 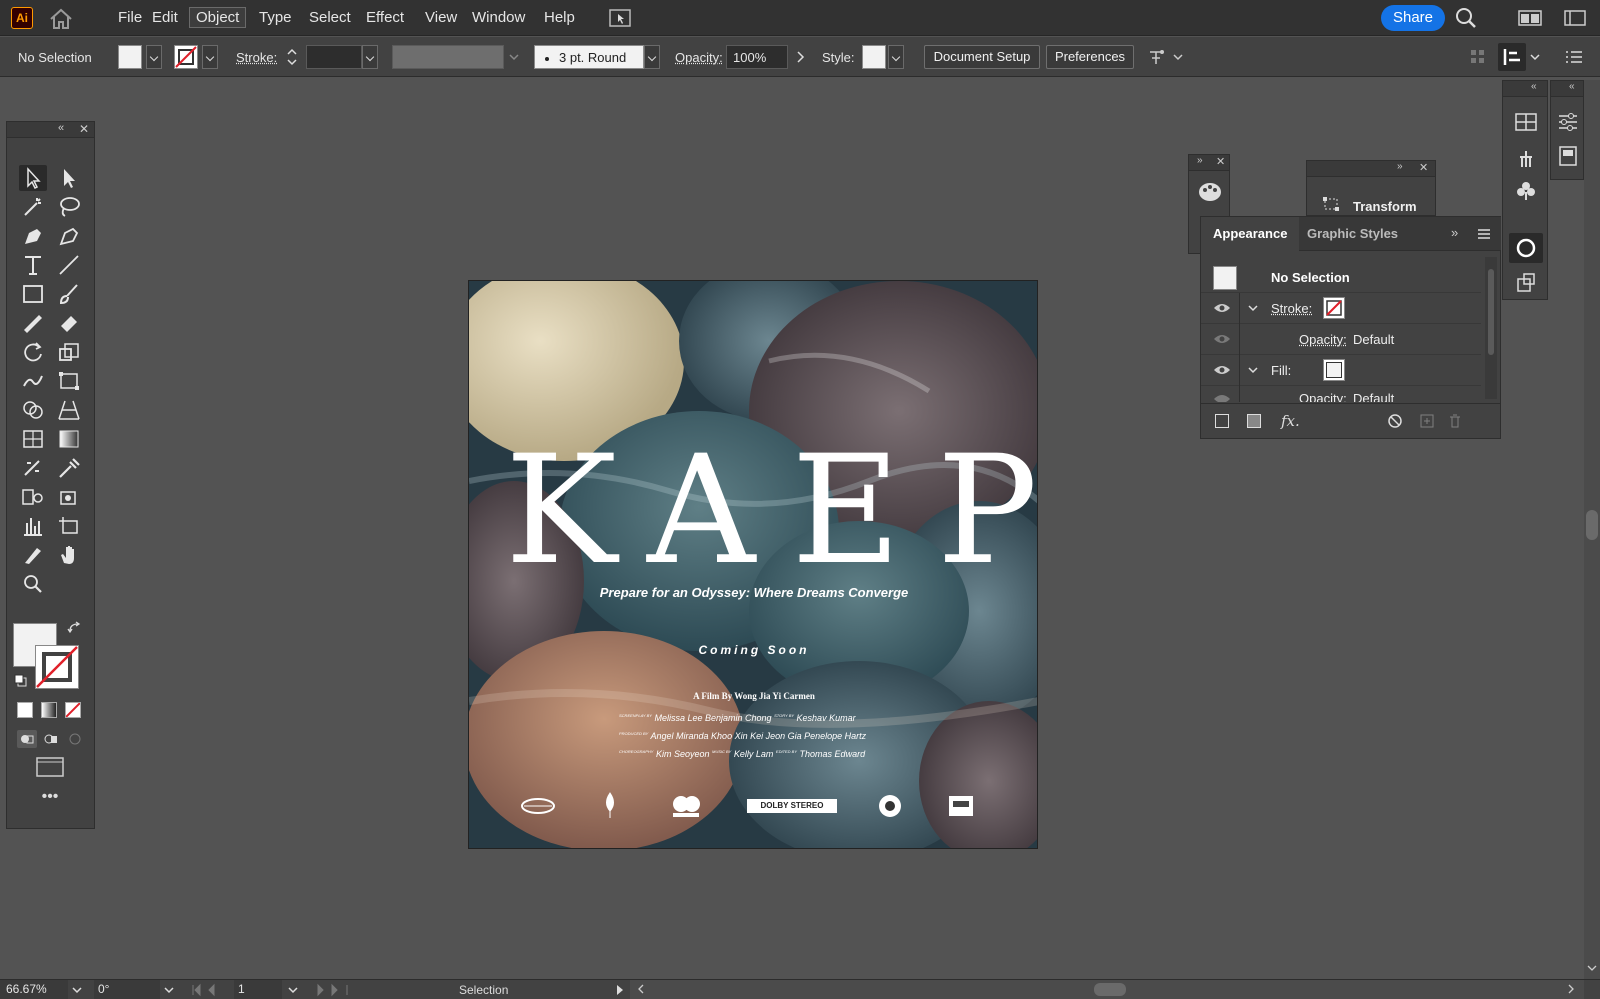 What do you see at coordinates (33, 236) in the screenshot?
I see `pen-tool-icon` at bounding box center [33, 236].